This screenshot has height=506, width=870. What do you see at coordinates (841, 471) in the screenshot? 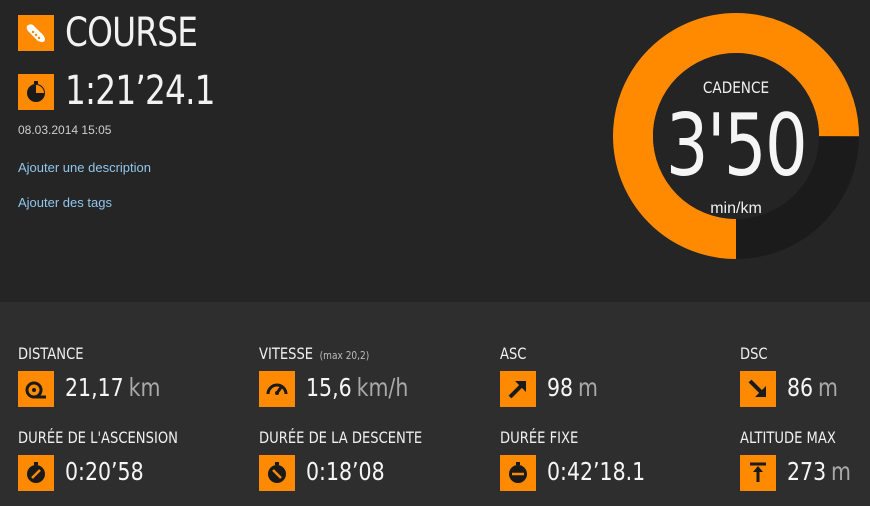
I see `alt-max-unit: m` at bounding box center [841, 471].